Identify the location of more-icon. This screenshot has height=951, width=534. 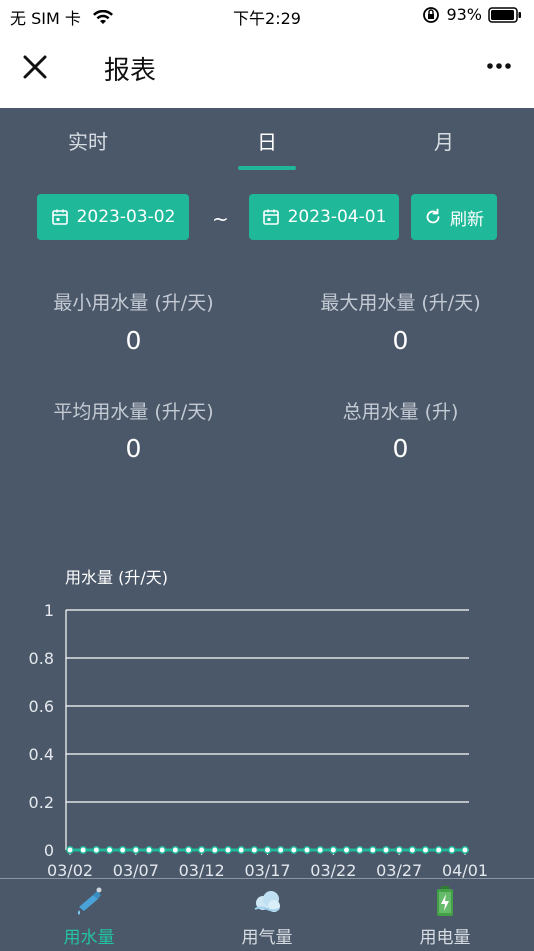
(499, 66).